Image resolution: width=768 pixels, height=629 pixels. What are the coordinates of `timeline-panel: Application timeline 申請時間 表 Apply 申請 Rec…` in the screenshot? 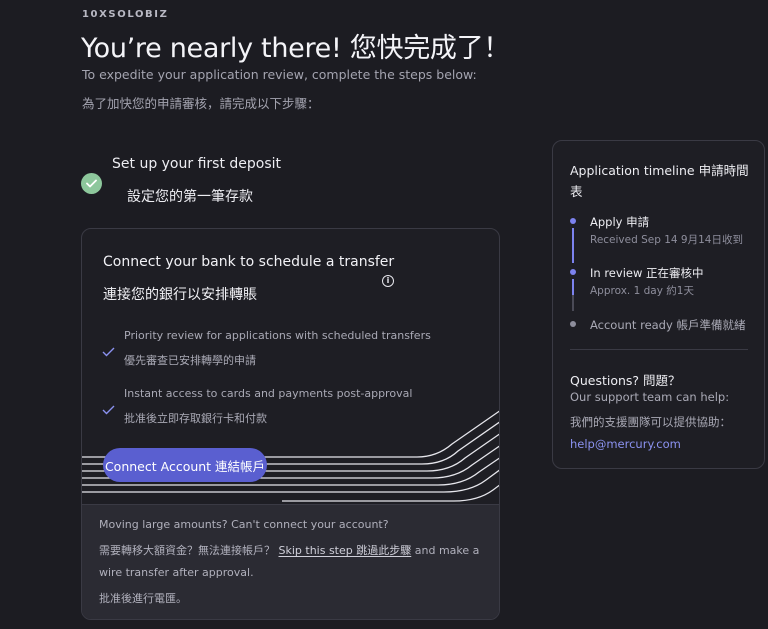 It's located at (658, 304).